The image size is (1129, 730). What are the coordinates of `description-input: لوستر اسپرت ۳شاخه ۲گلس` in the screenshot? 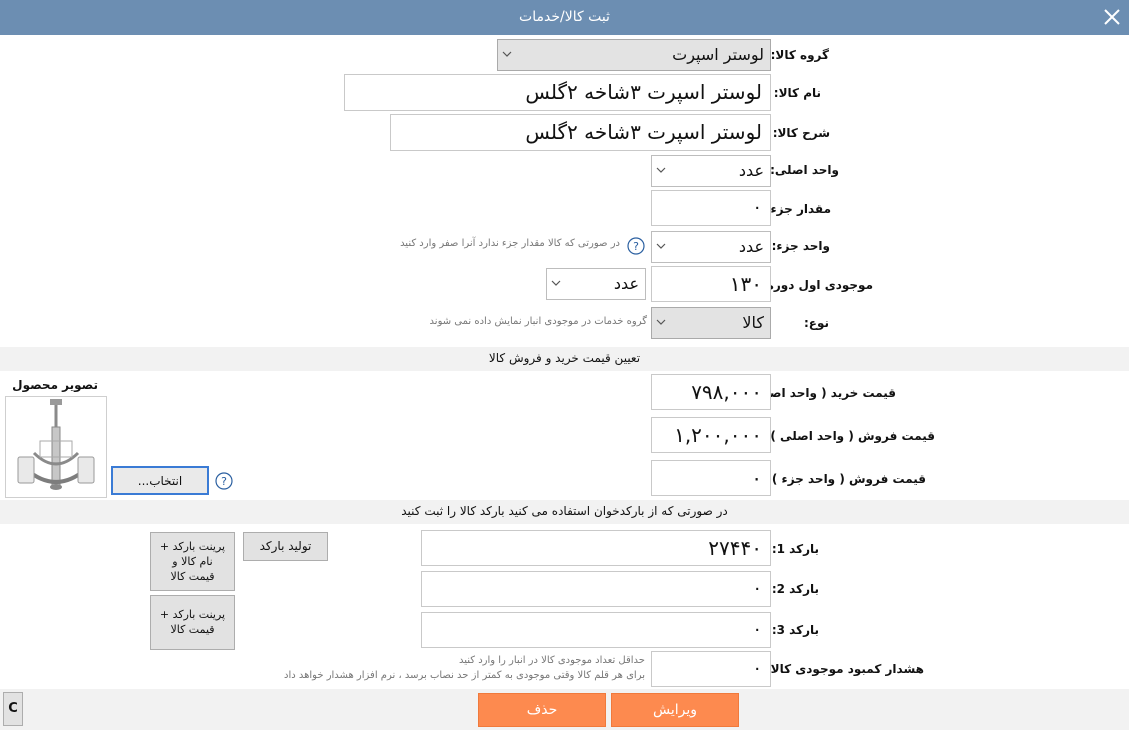 It's located at (580, 132).